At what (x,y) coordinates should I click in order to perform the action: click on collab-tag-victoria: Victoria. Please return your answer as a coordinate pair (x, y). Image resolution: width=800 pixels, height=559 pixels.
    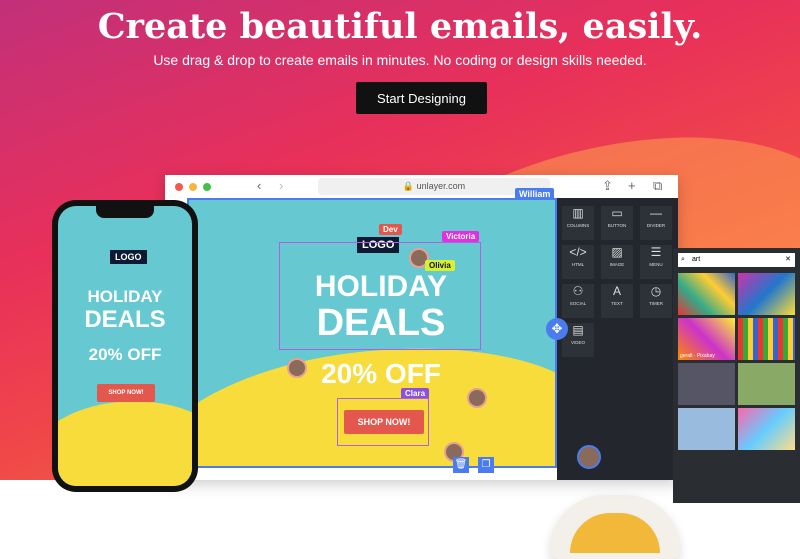
    Looking at the image, I should click on (461, 236).